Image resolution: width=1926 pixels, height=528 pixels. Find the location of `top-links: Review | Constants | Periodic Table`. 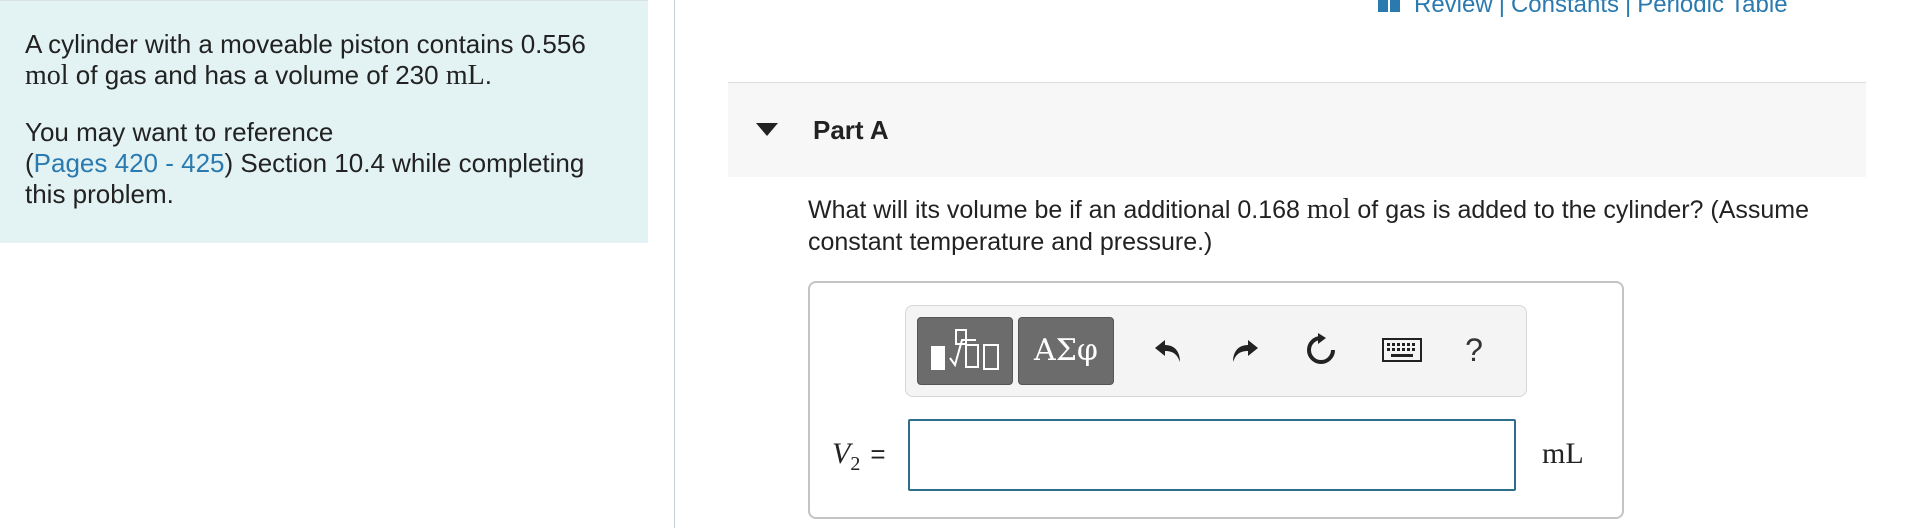

top-links: Review | Constants | Periodic Table is located at coordinates (1583, 9).